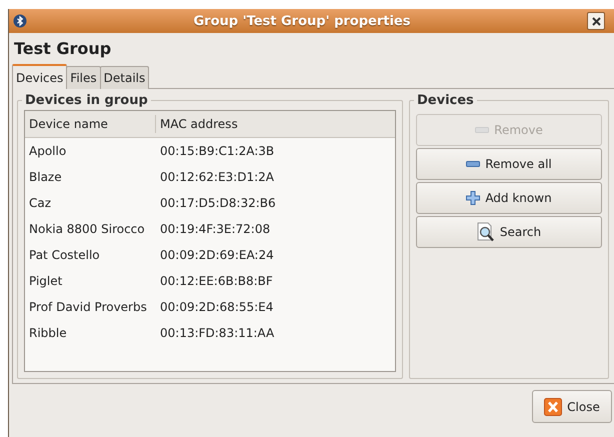  Describe the element at coordinates (572, 406) in the screenshot. I see `close-button: Close` at that location.